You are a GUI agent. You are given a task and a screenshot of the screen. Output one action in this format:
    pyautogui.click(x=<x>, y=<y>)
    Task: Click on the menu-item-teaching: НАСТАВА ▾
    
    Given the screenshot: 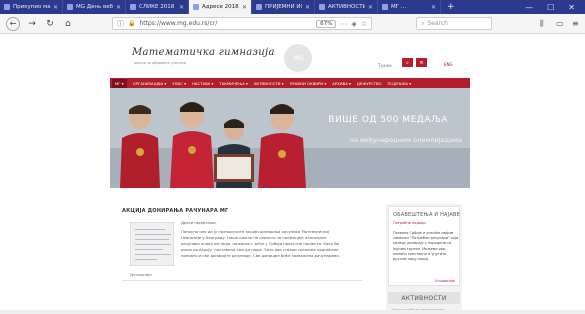 What is the action you would take?
    pyautogui.click(x=202, y=83)
    